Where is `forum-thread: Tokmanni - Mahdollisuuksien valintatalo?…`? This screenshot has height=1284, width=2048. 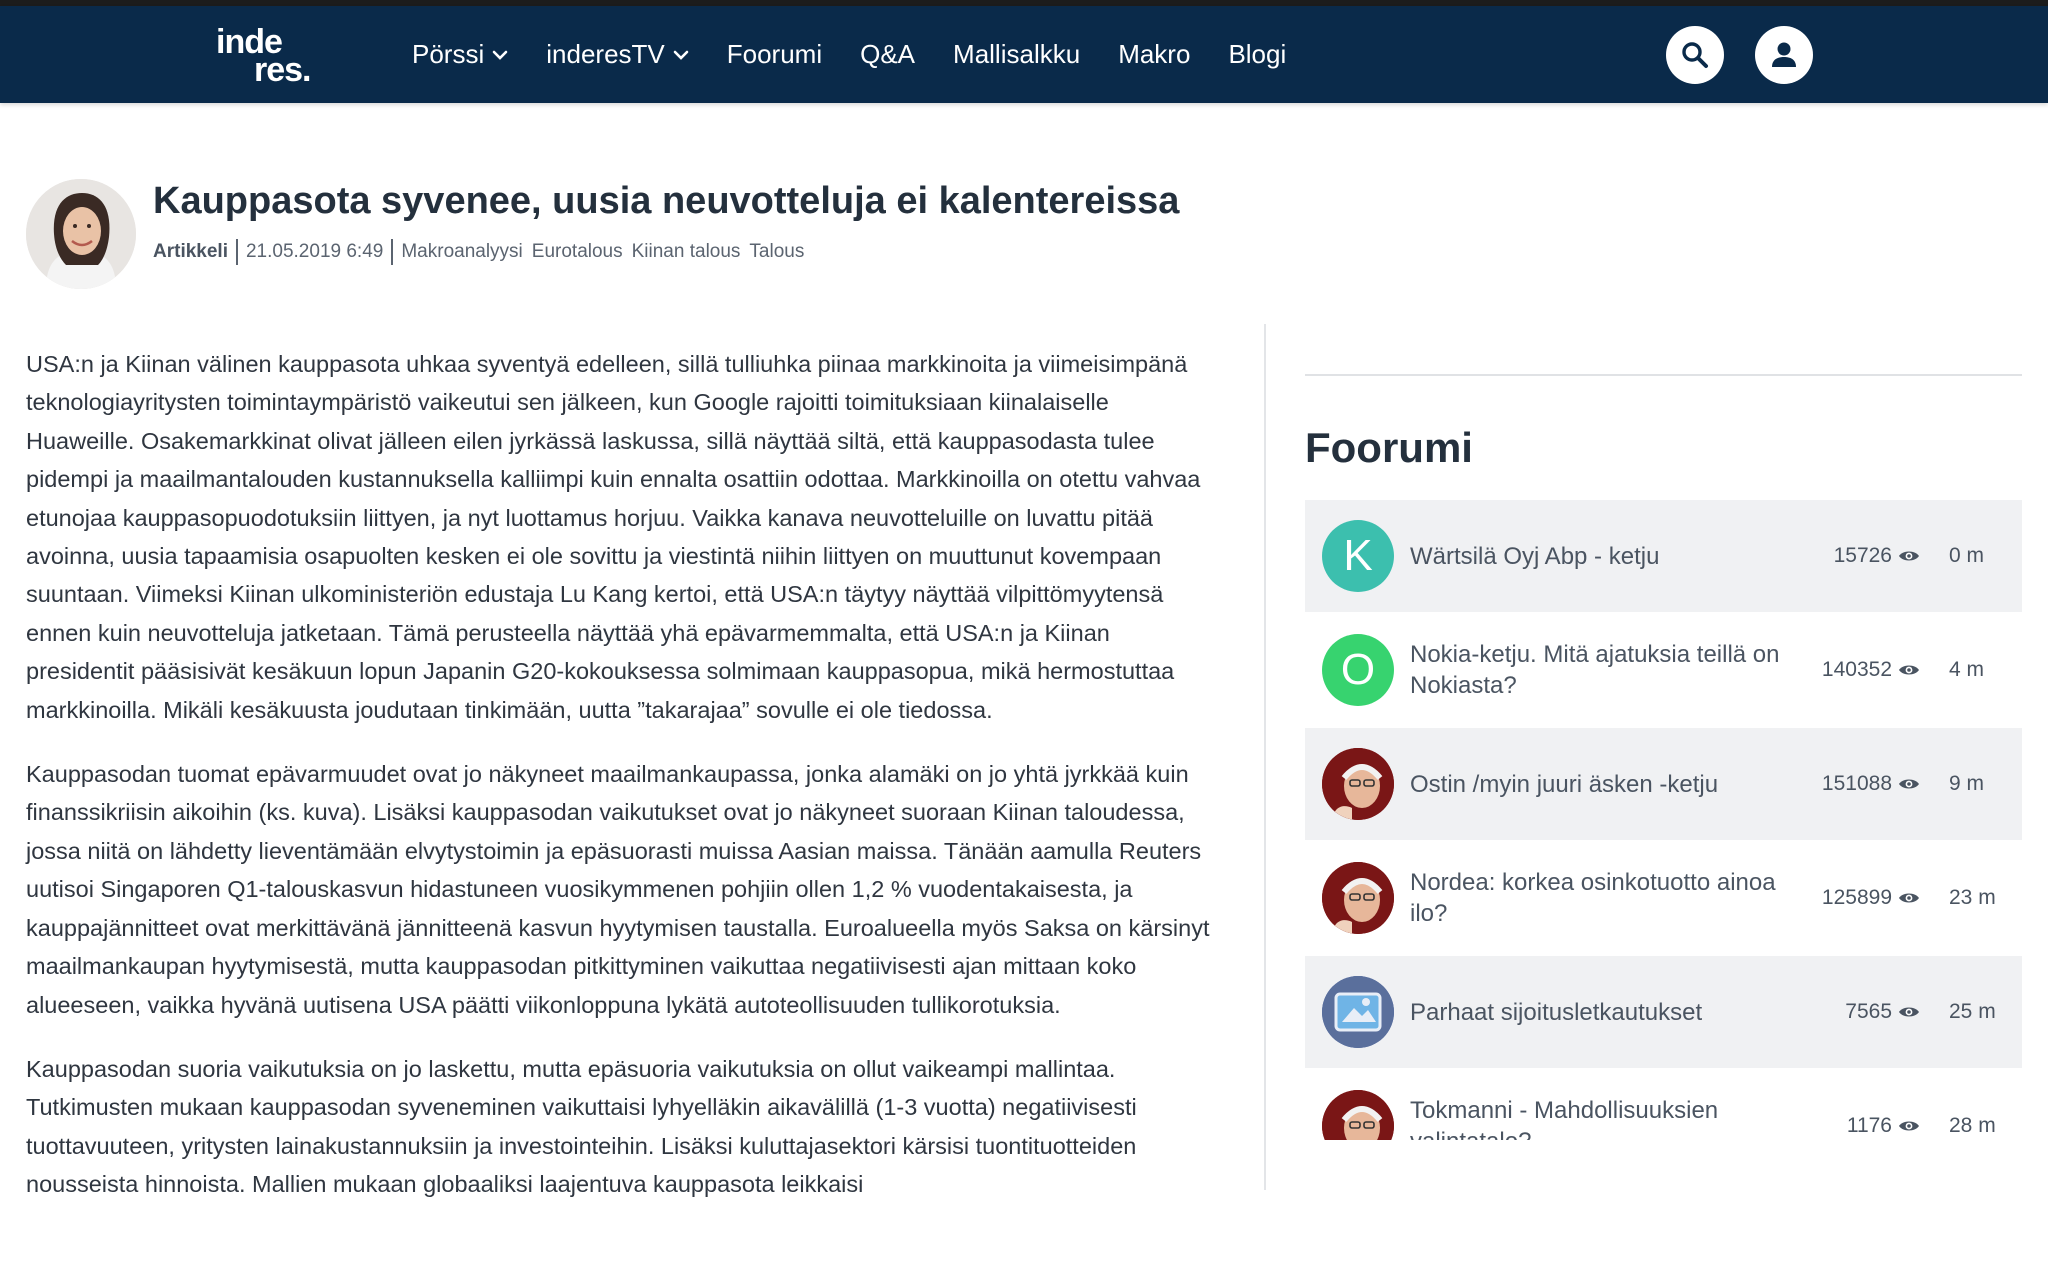
forum-thread: Tokmanni - Mahdollisuuksien valintatalo?… is located at coordinates (1663, 1105).